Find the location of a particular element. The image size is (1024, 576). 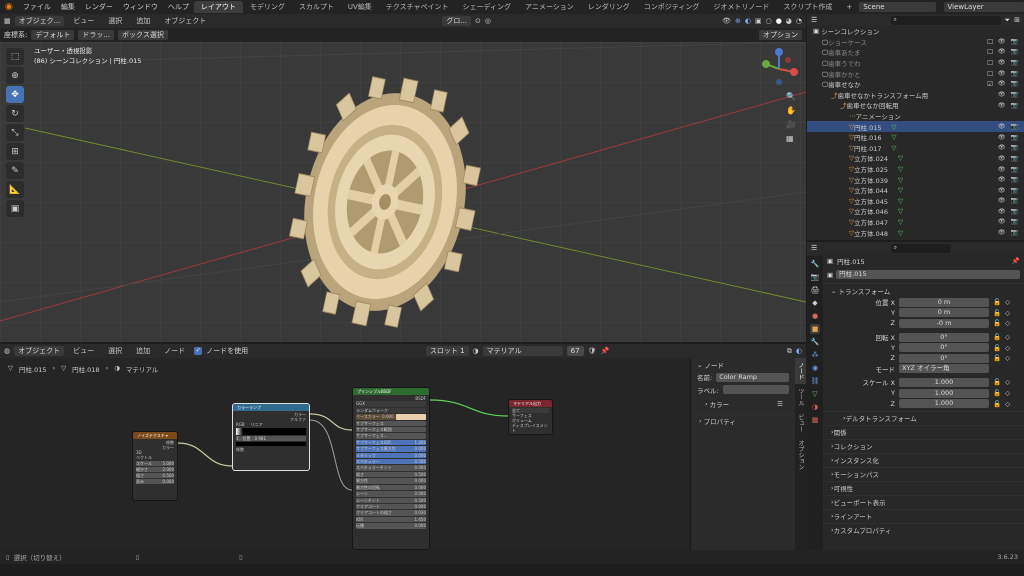

tab-rendering: レンダリング is located at coordinates (609, 7).